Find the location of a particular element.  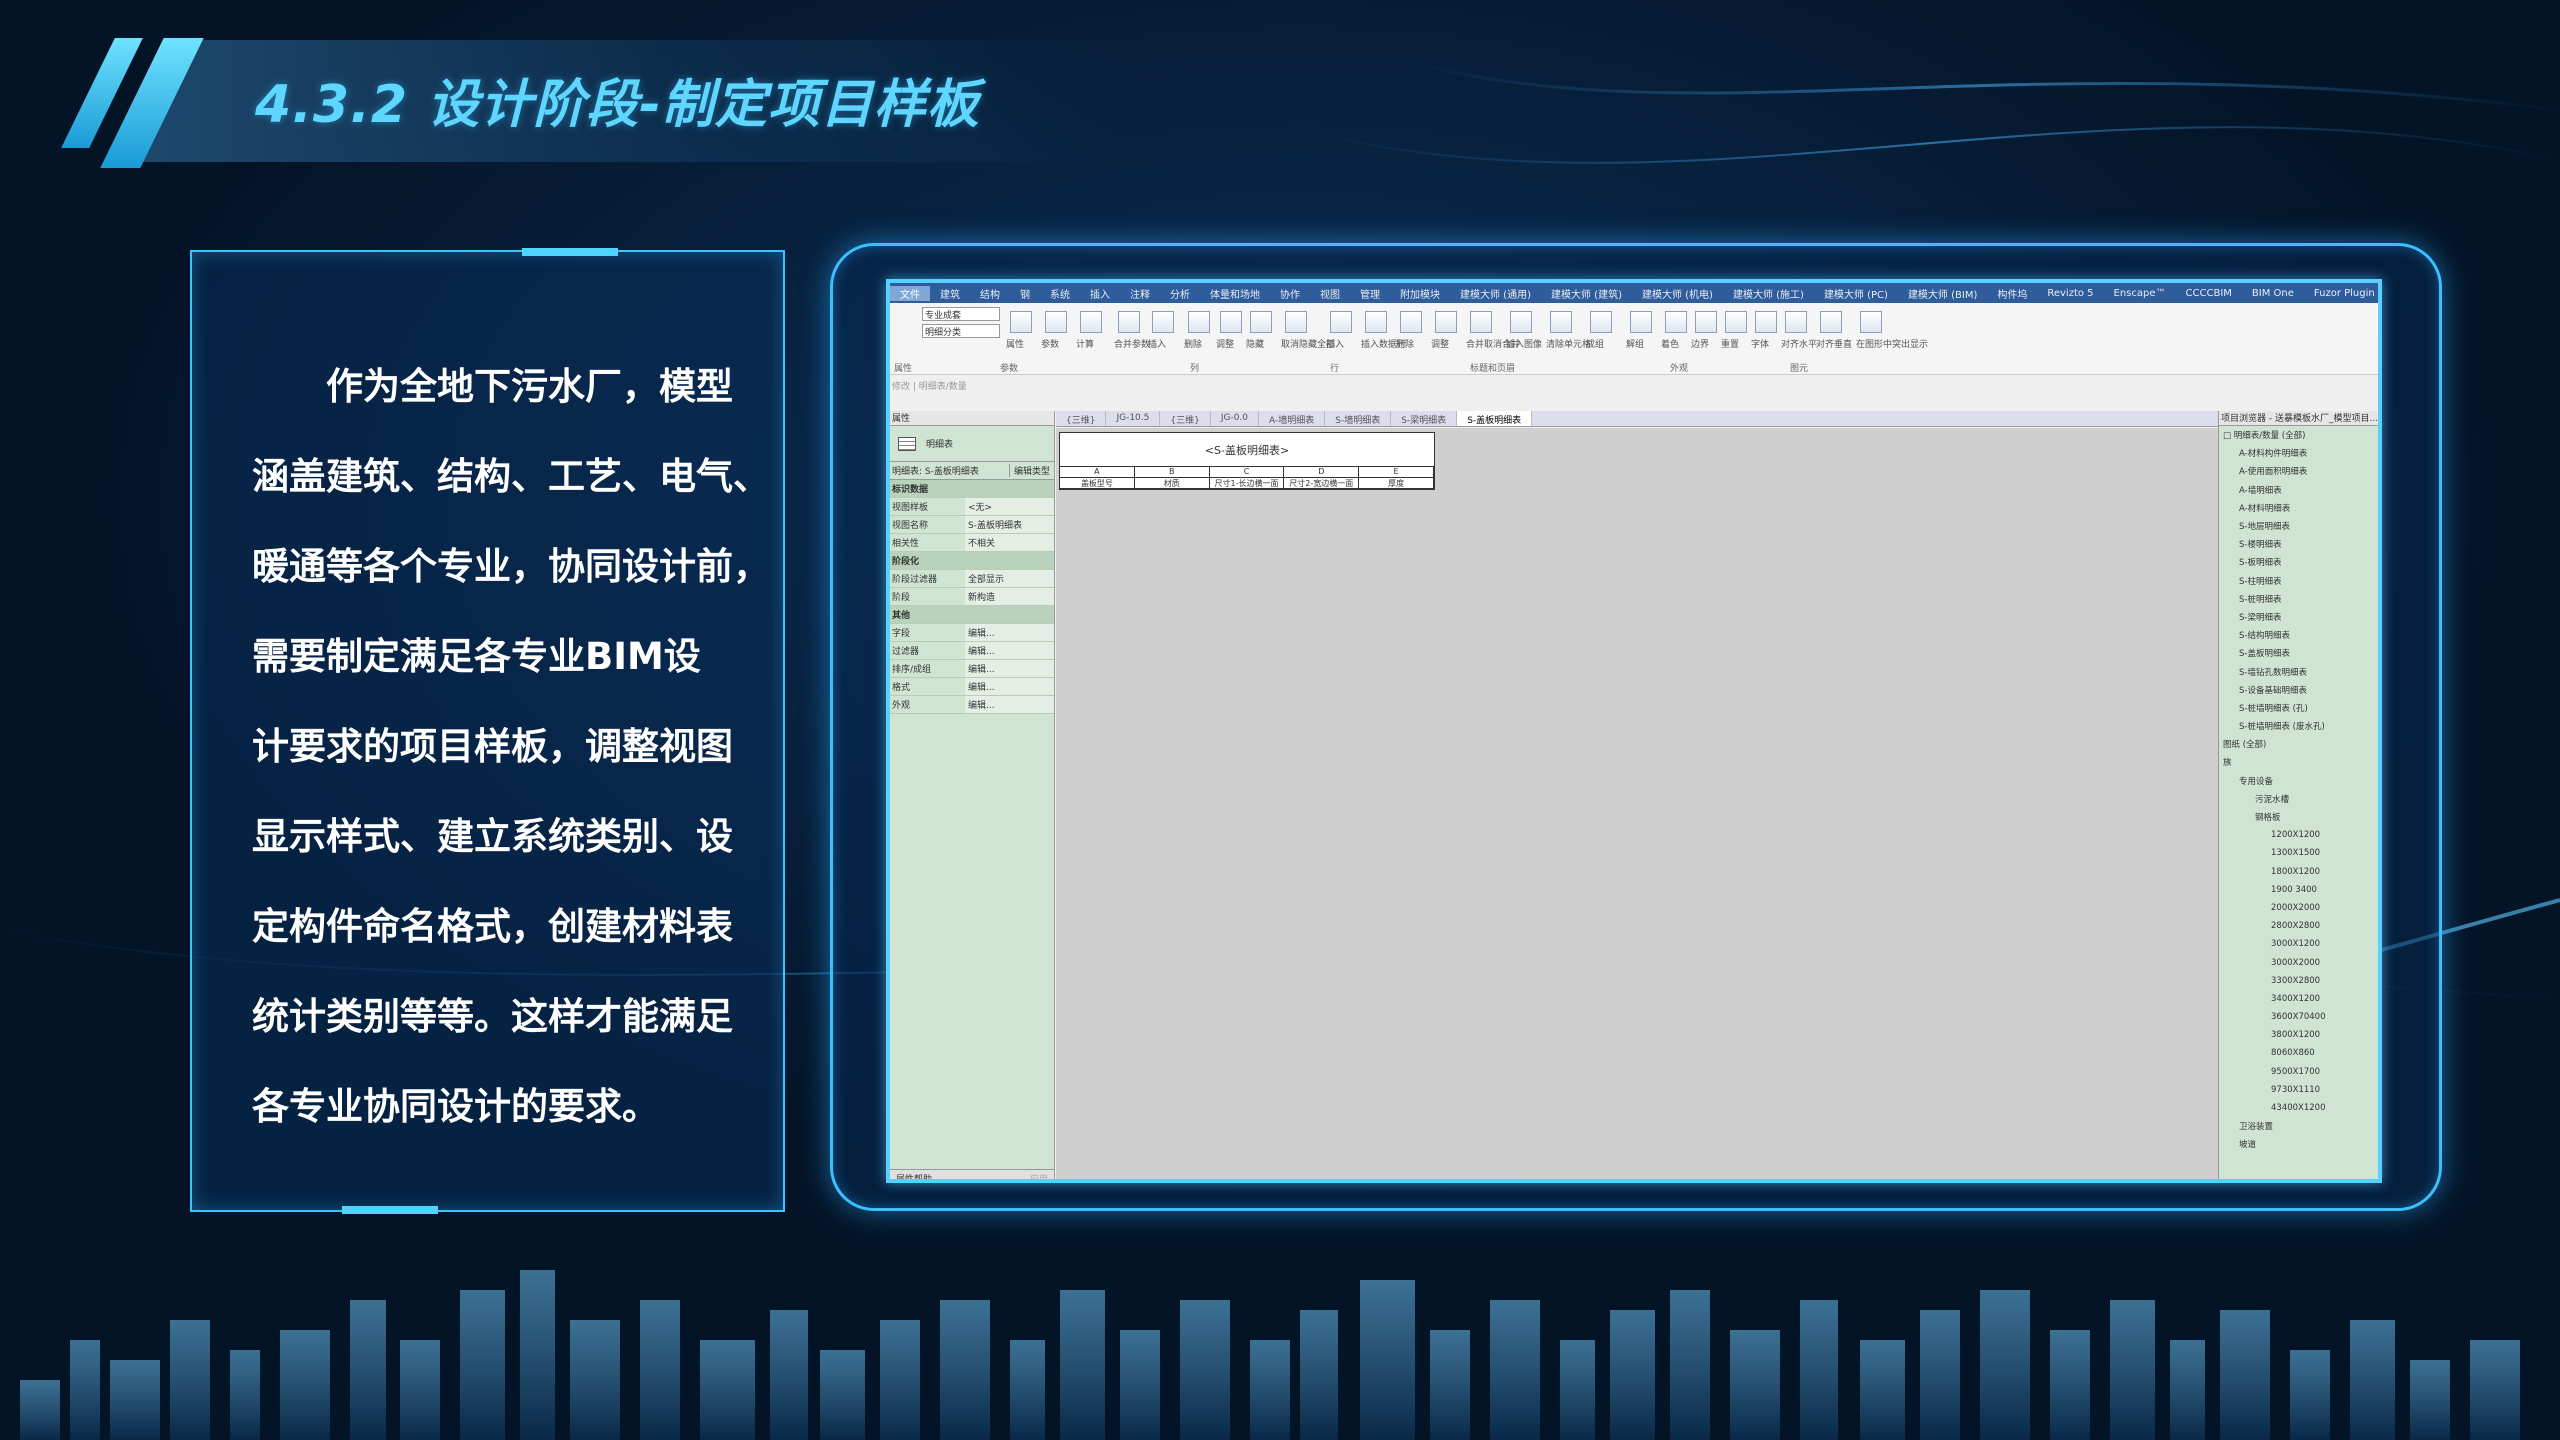

browser-tree-item: 图纸 (全部) is located at coordinates (2298, 744).